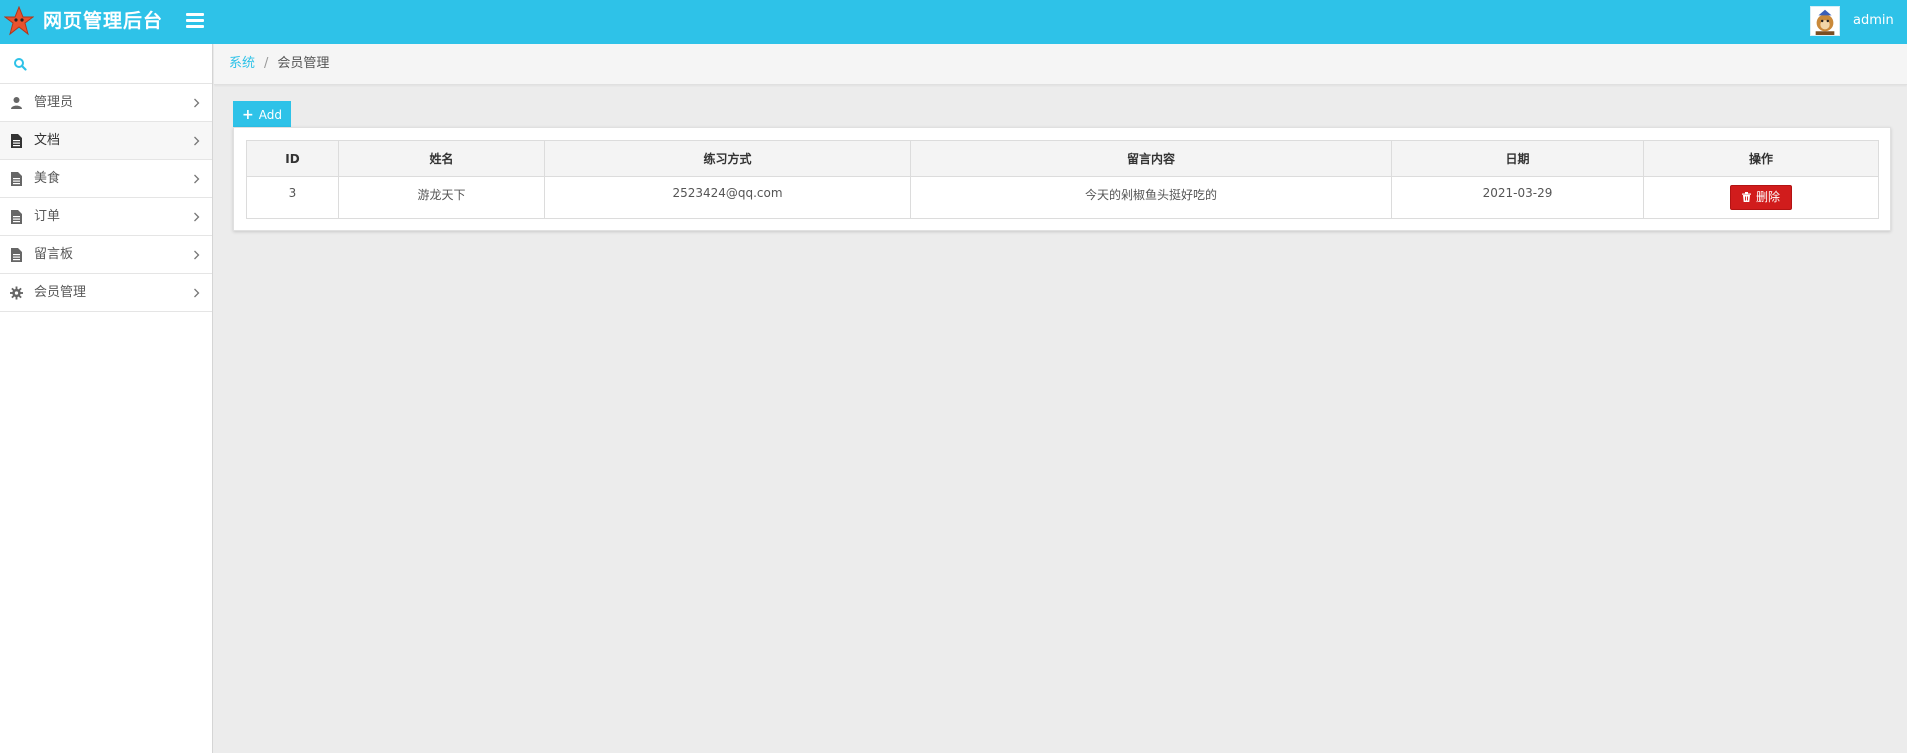 The width and height of the screenshot is (1907, 753). What do you see at coordinates (195, 21) in the screenshot?
I see `menu-toggle-icon` at bounding box center [195, 21].